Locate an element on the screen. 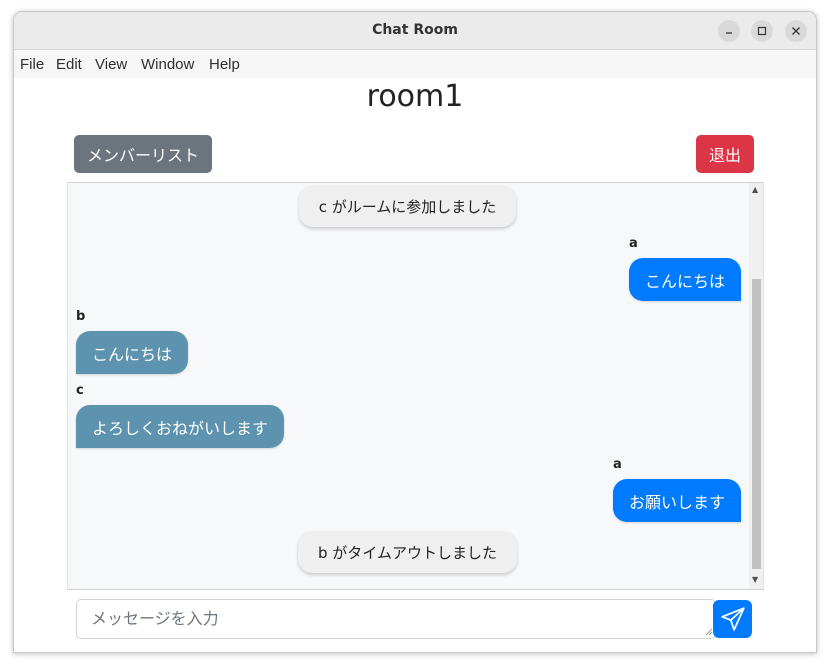 The image size is (828, 666). message-sender: b is located at coordinates (81, 316).